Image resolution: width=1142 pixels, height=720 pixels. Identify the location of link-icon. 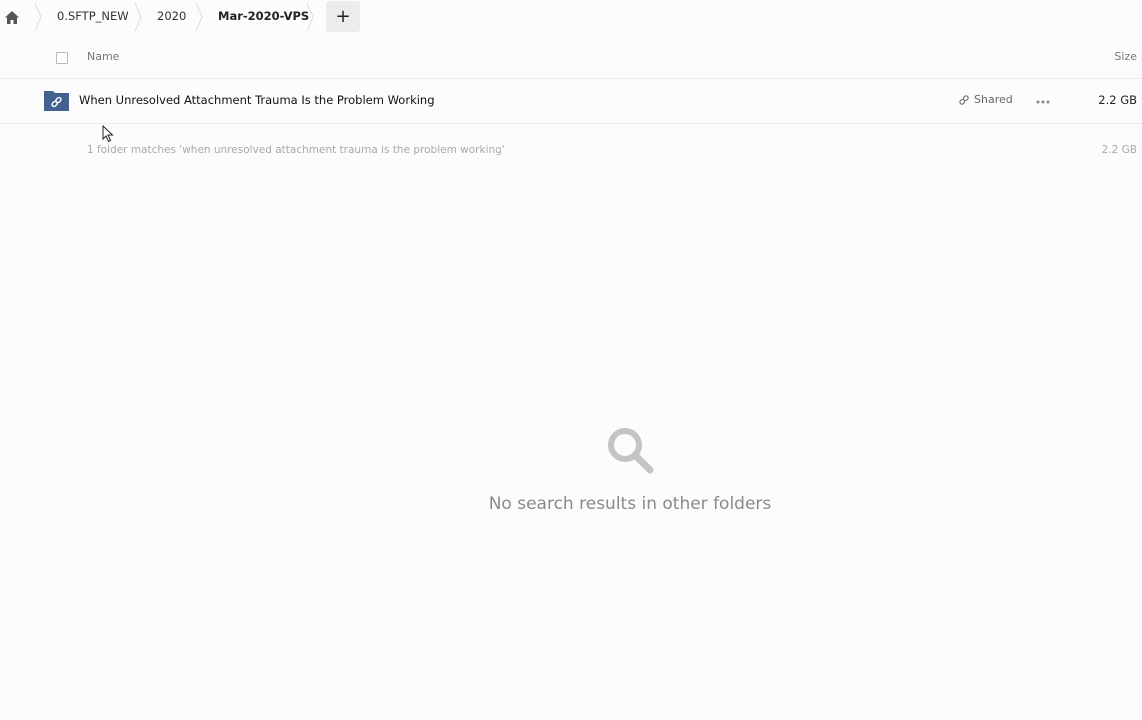
(964, 99).